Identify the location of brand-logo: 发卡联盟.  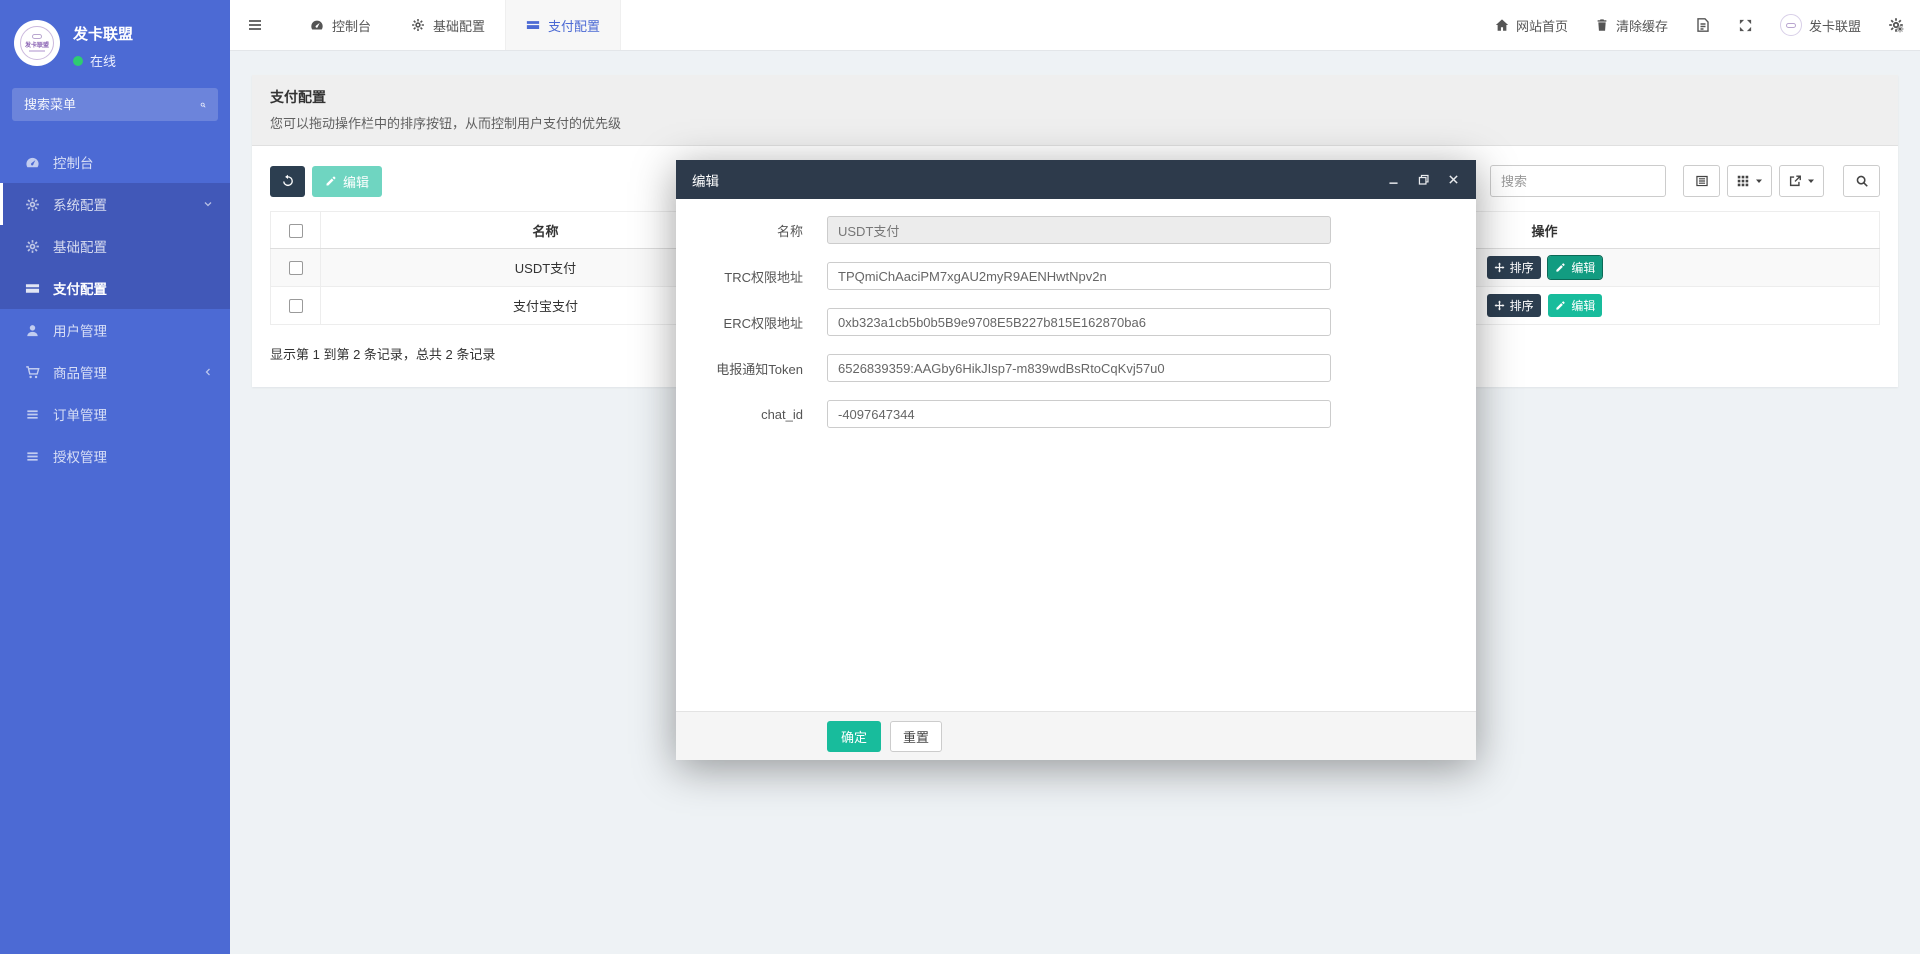
(37, 43).